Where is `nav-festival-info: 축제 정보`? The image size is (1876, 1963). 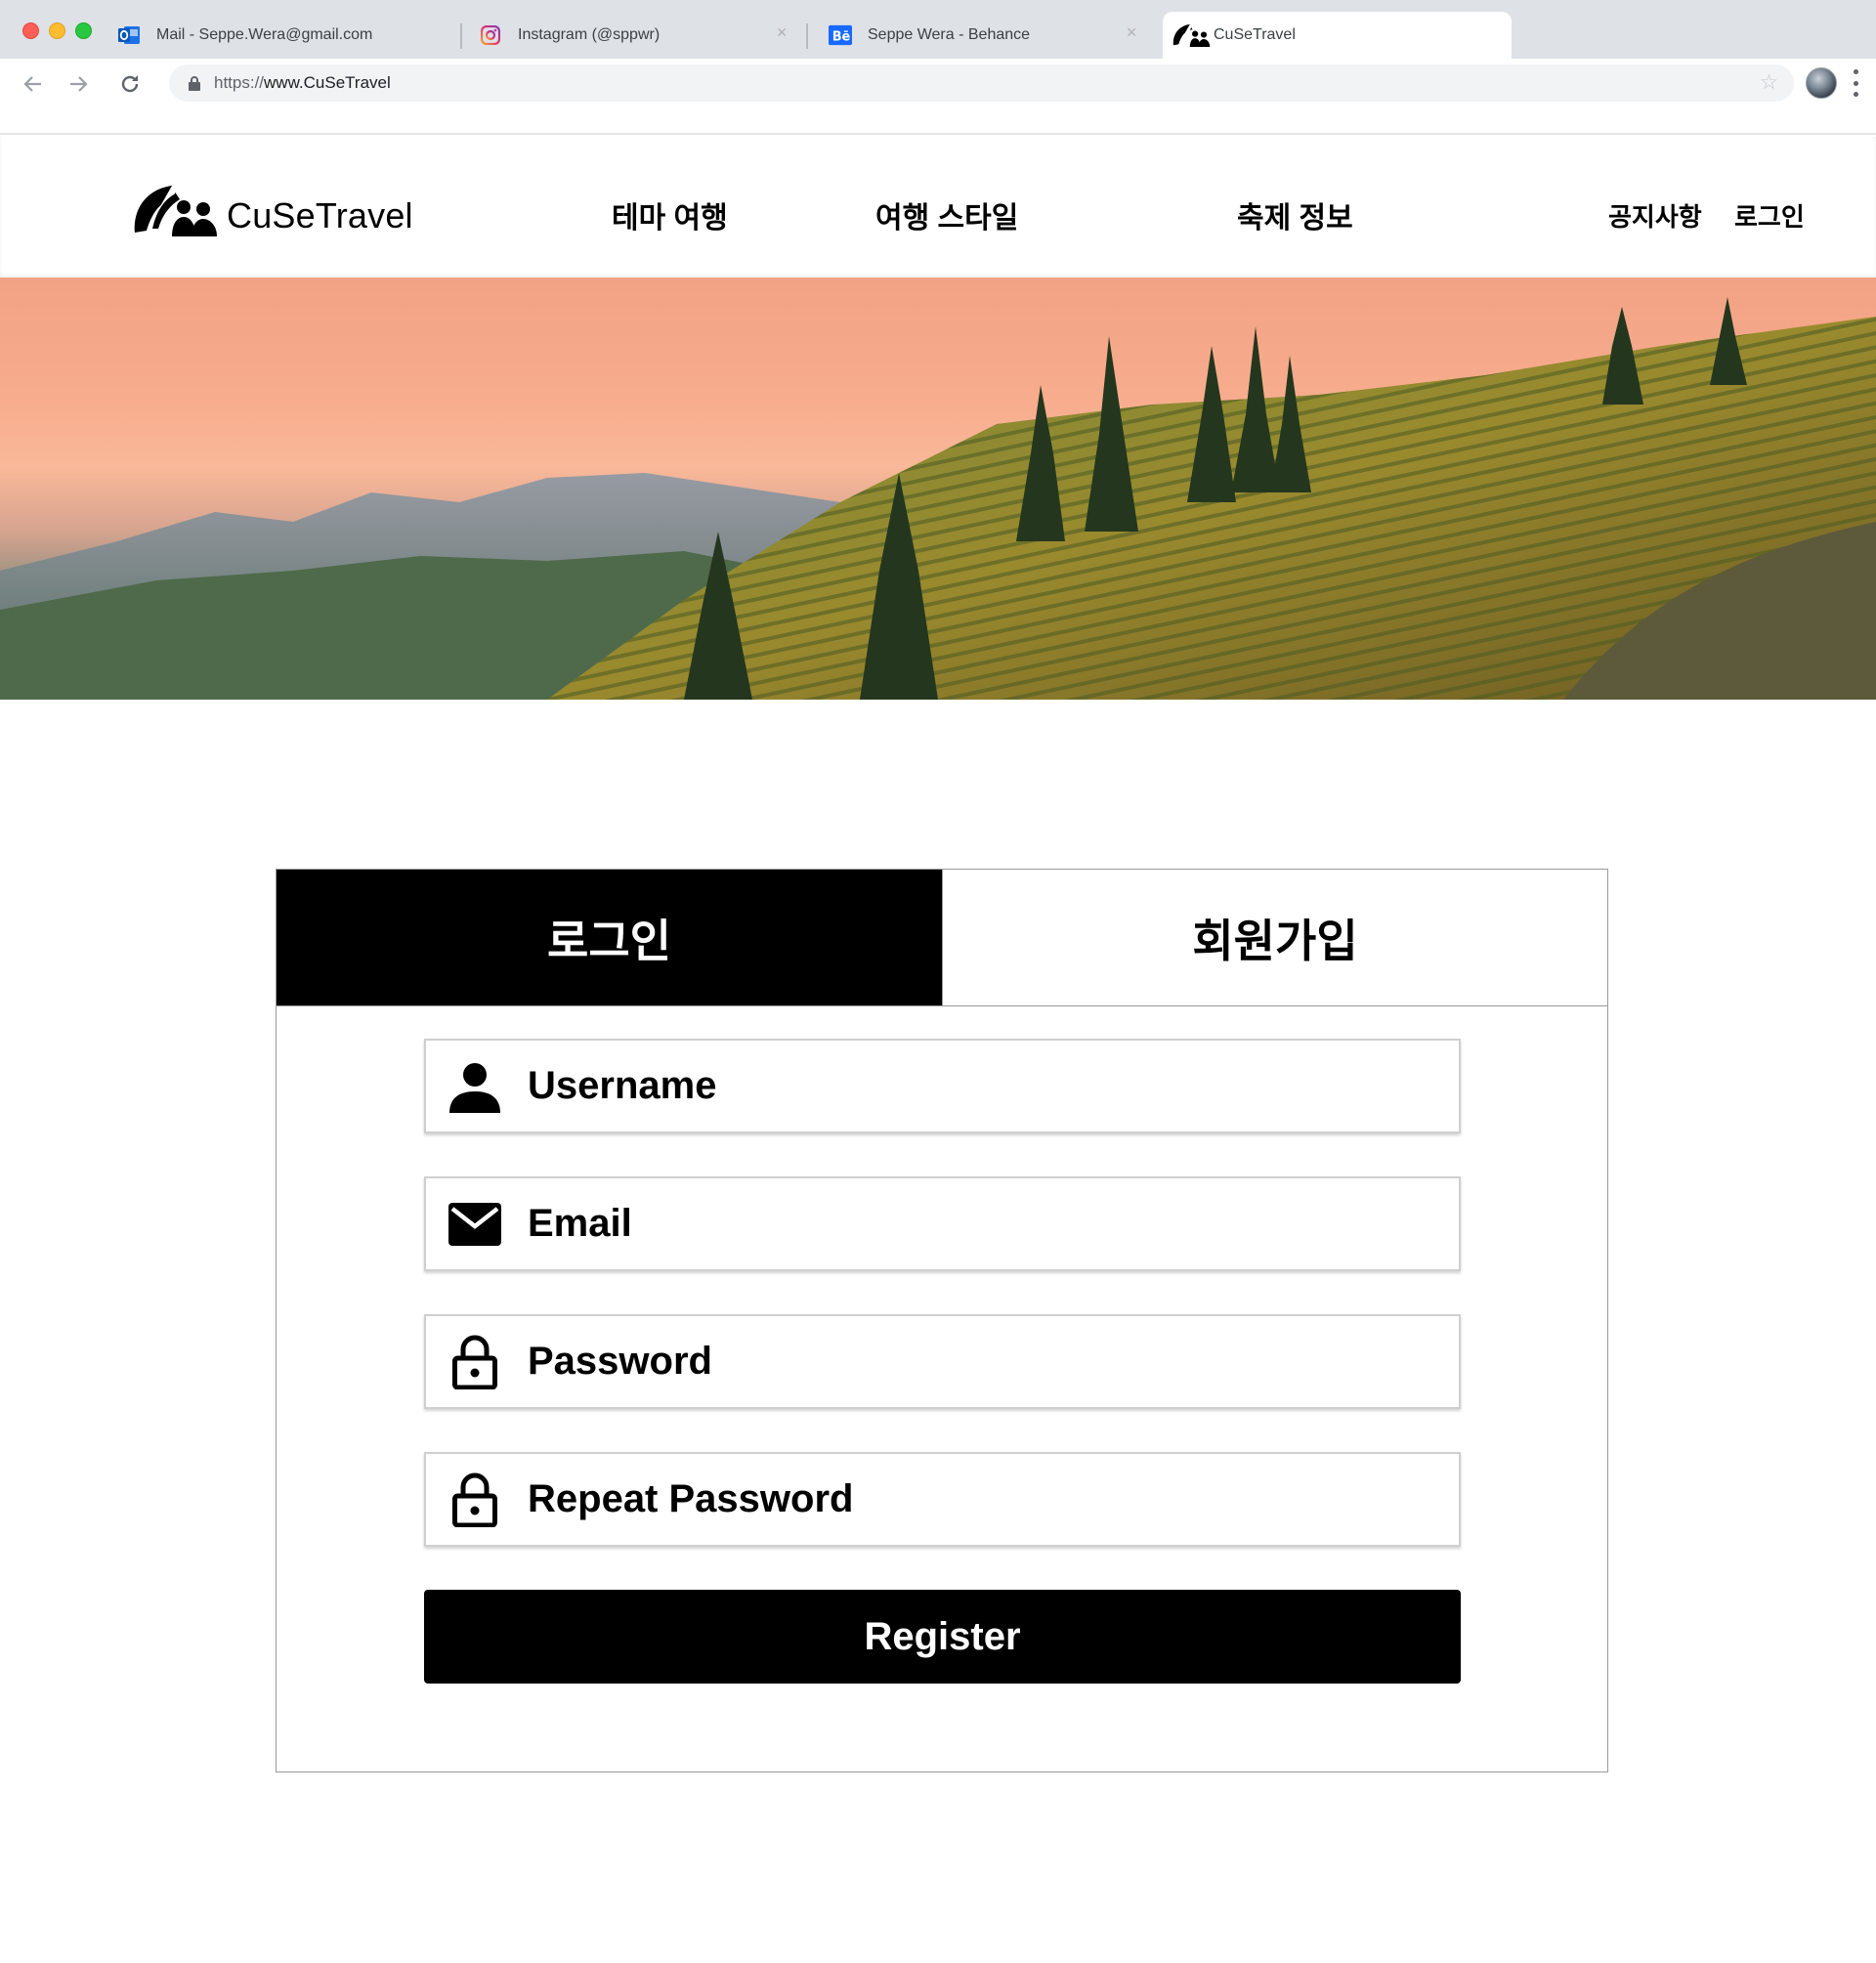
nav-festival-info: 축제 정보 is located at coordinates (1295, 214).